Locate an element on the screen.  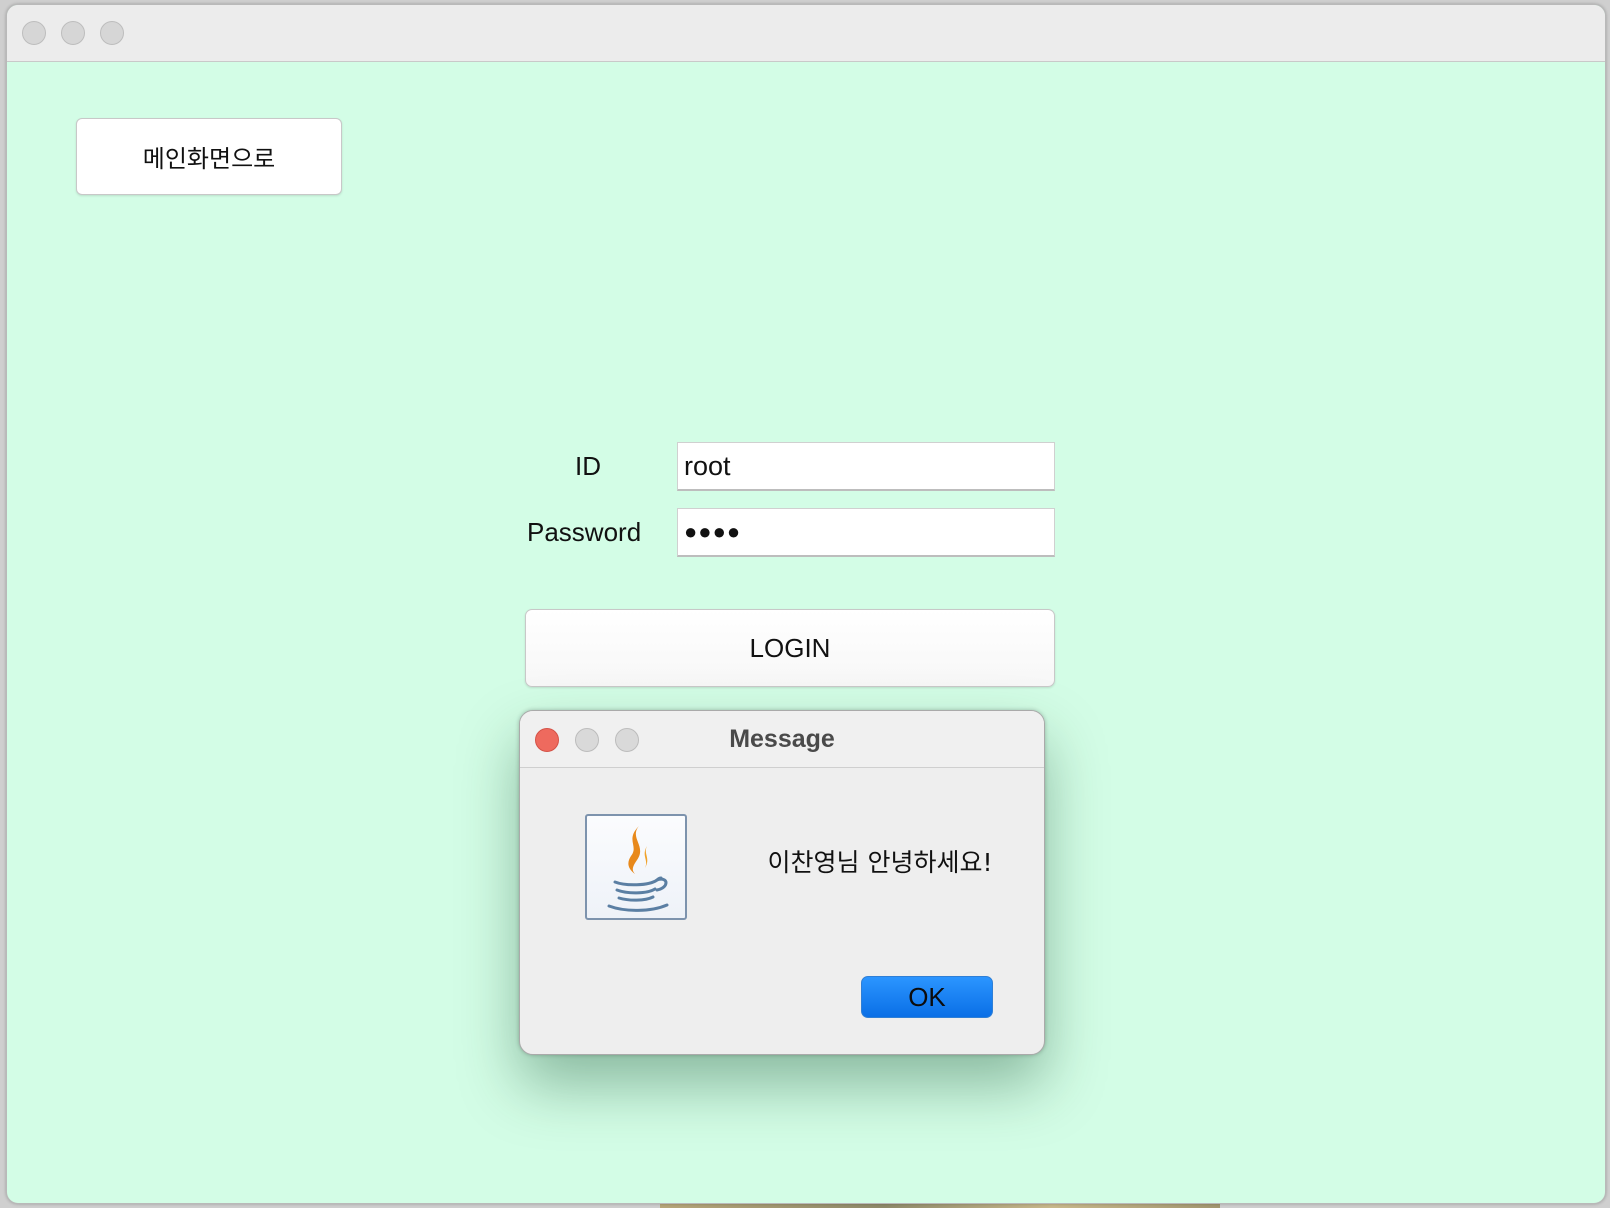
close-window-button is located at coordinates (34, 33).